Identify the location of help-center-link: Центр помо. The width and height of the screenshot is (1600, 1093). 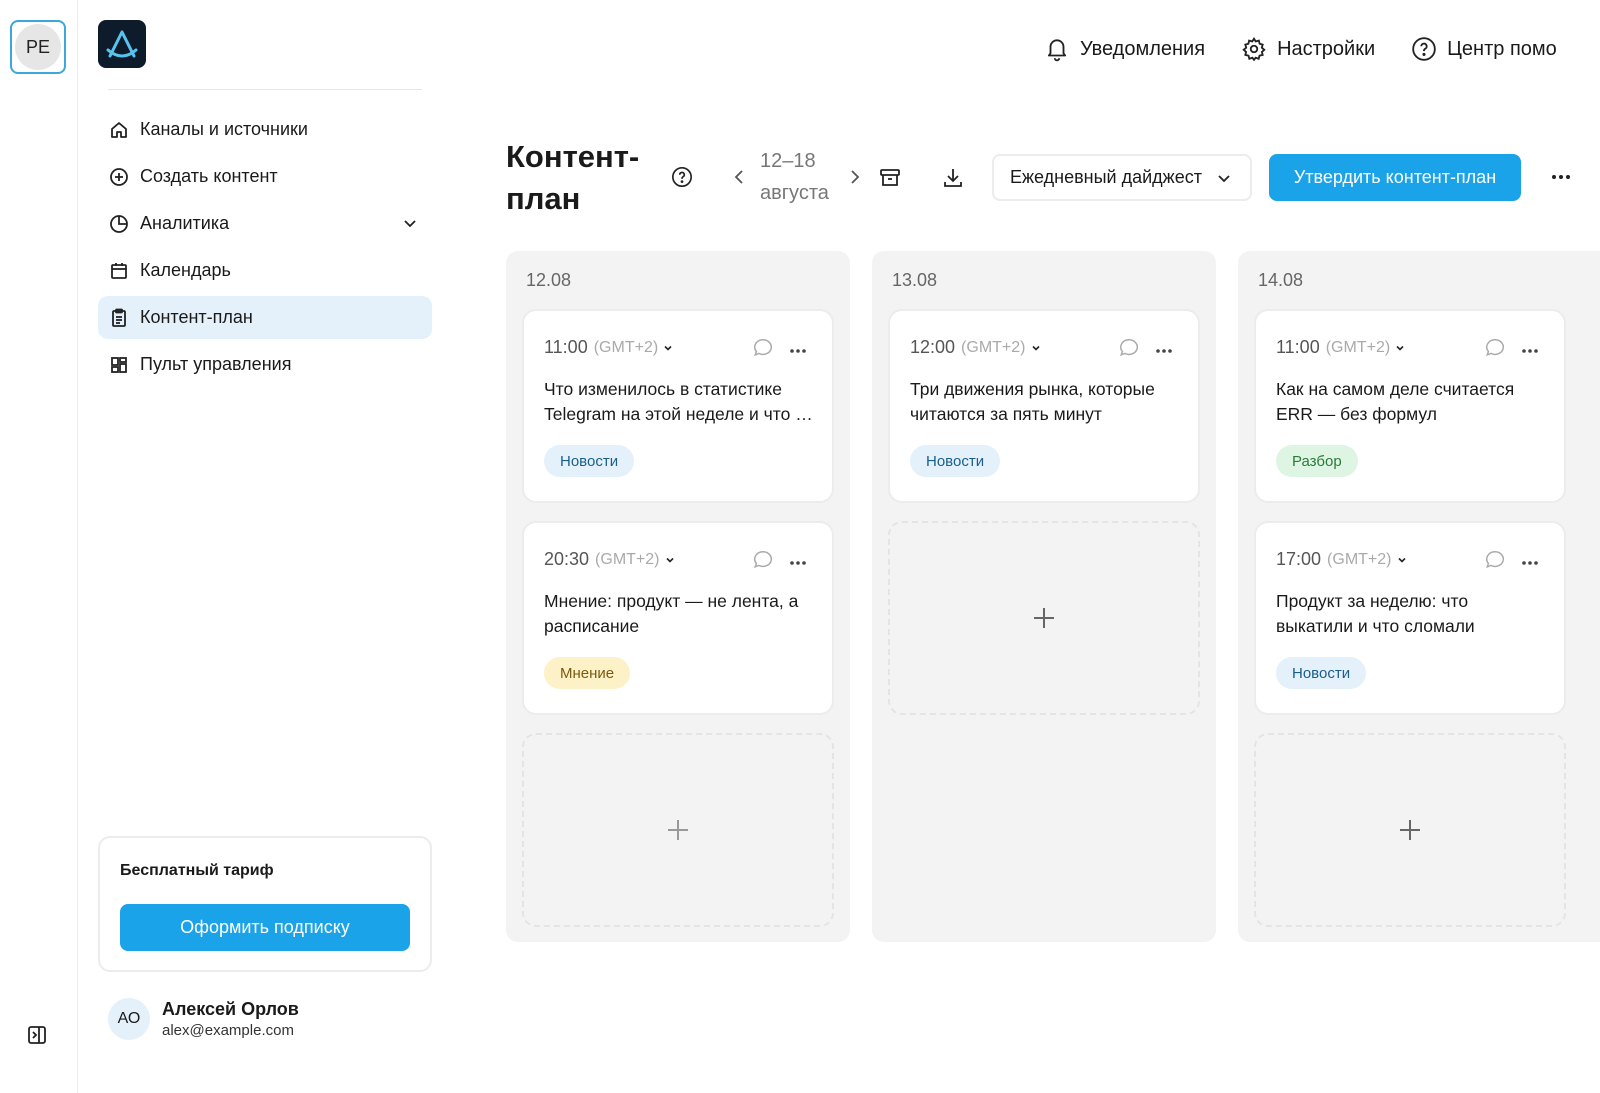
(1484, 49).